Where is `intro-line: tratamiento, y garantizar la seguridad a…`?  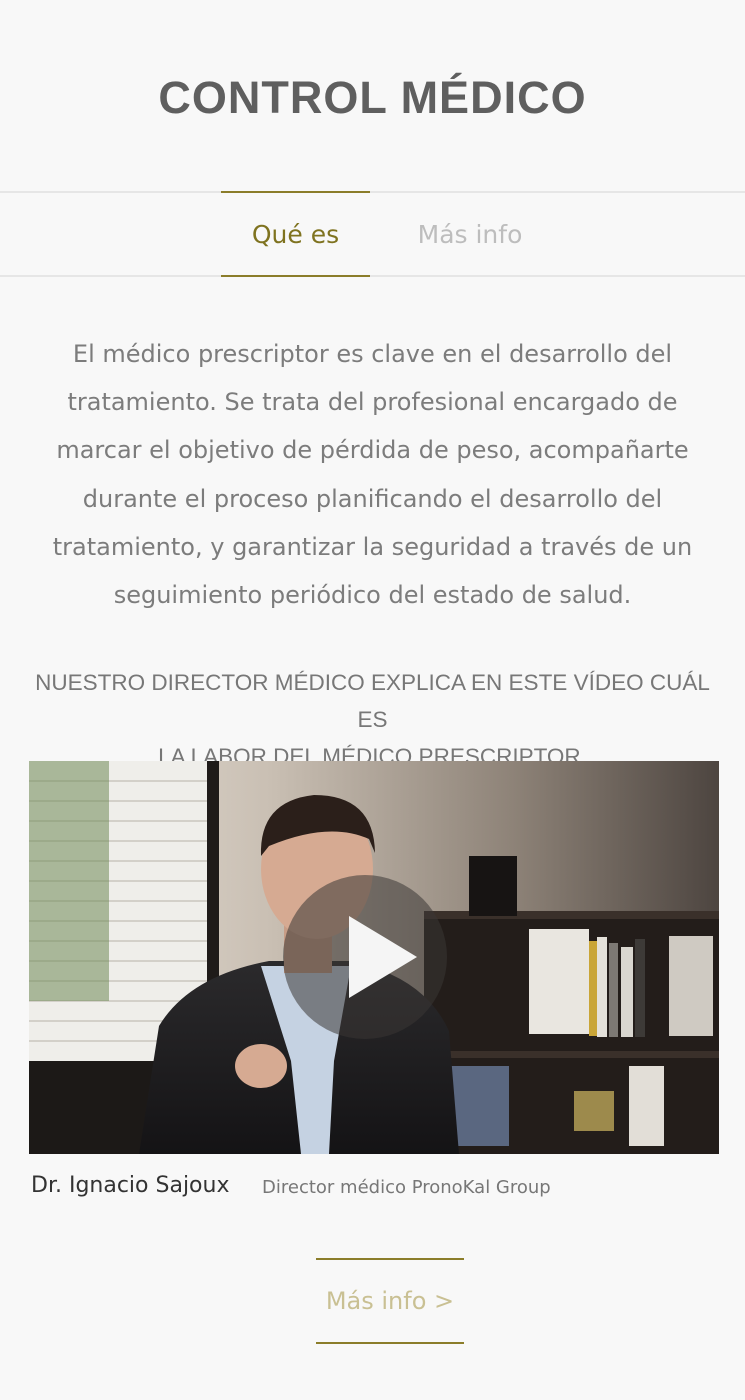
intro-line: tratamiento, y garantizar la seguridad a… is located at coordinates (372, 546).